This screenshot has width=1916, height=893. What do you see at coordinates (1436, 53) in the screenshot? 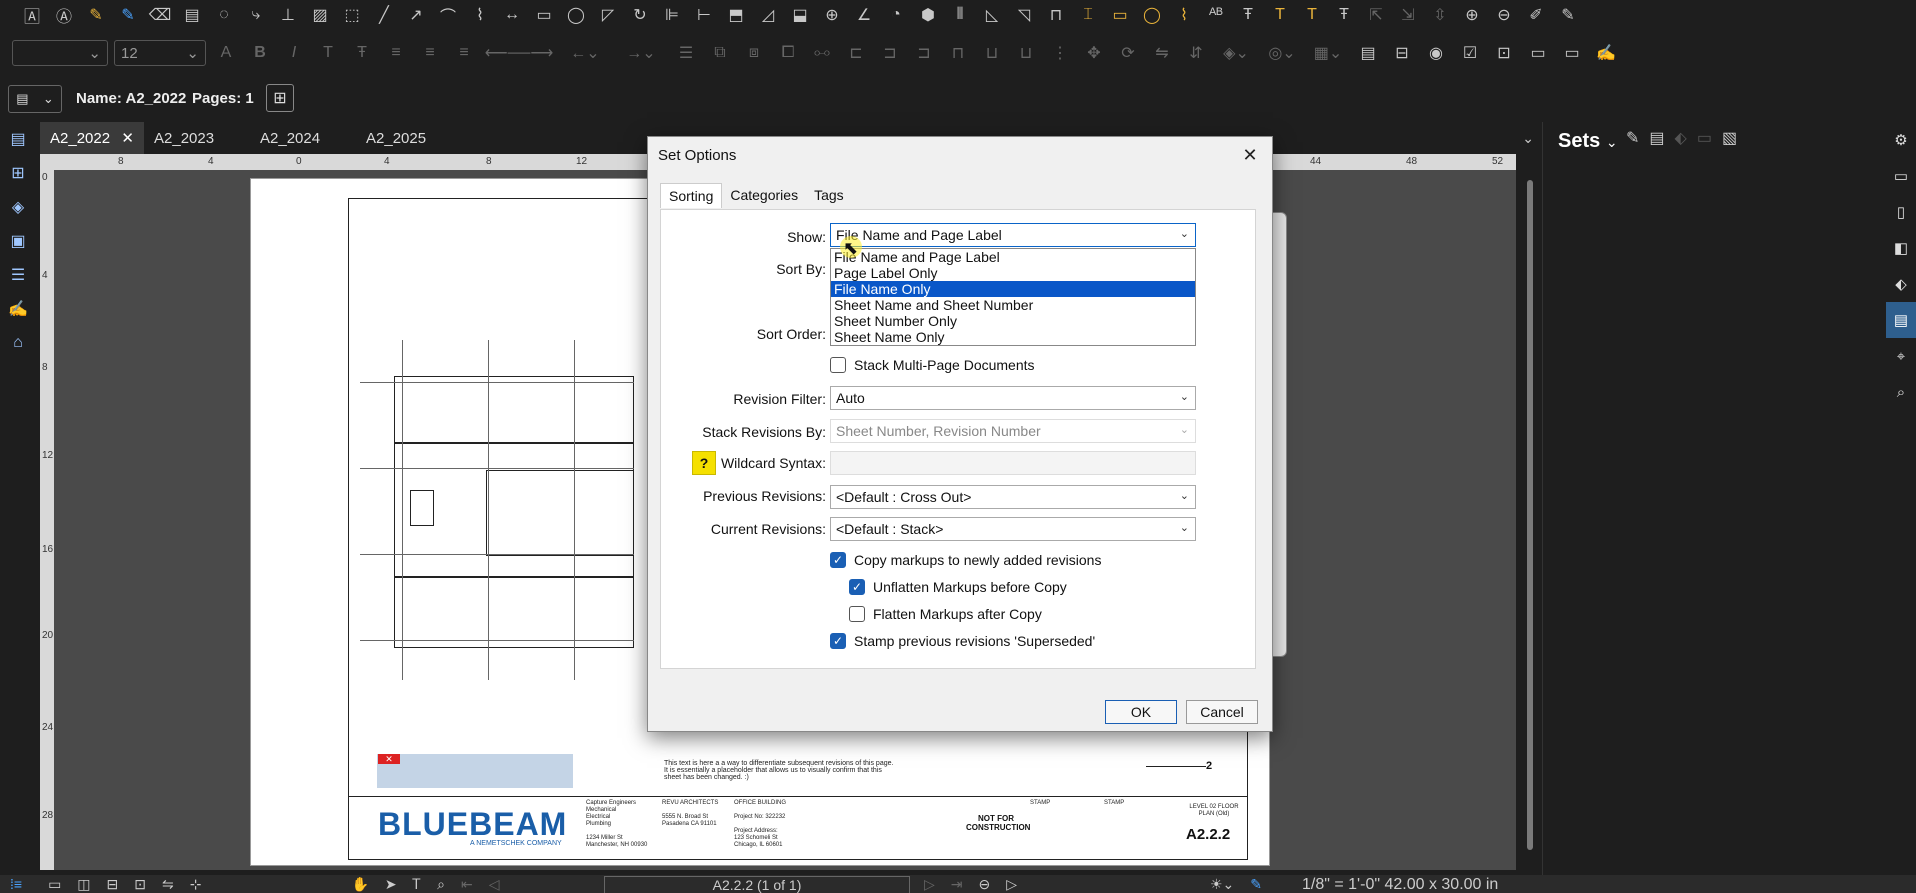
I see `radio-icon: ◉` at bounding box center [1436, 53].